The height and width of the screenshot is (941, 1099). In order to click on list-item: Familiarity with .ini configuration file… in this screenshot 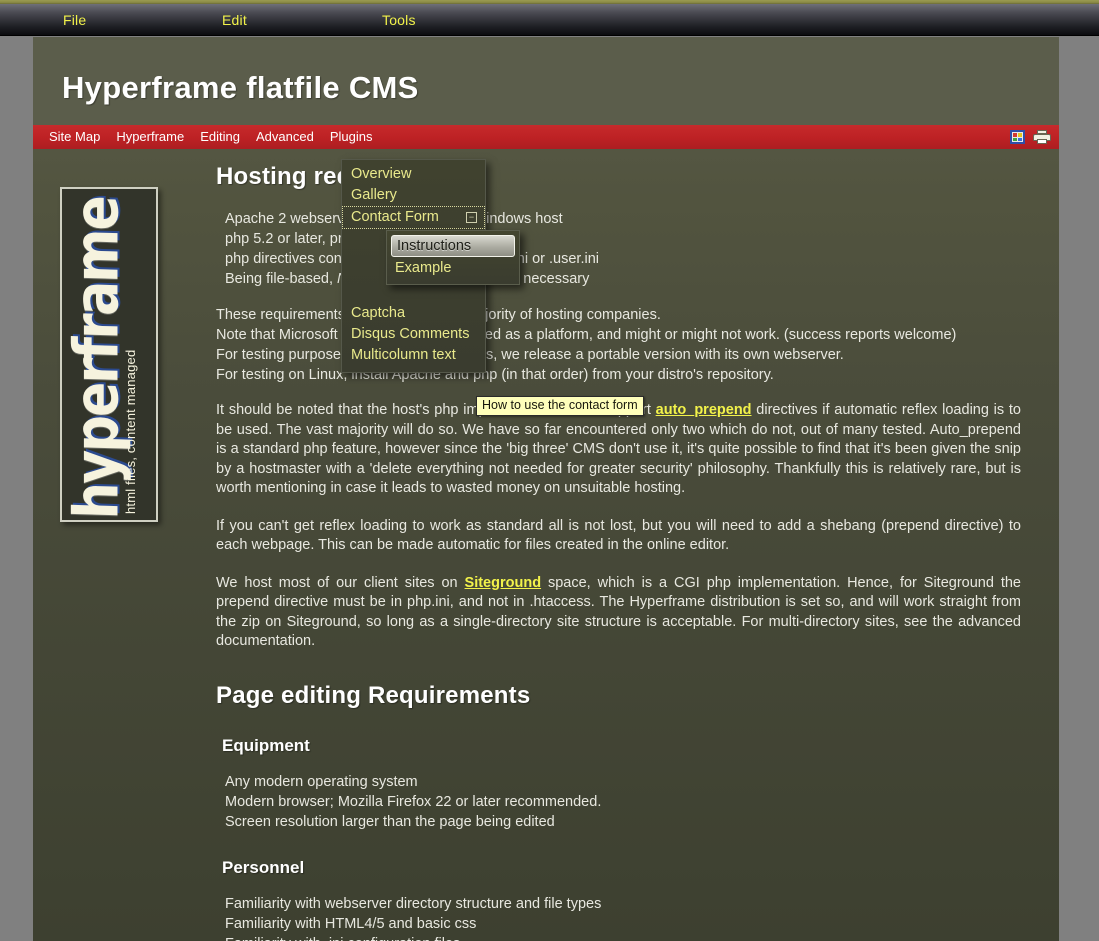, I will do `click(623, 937)`.